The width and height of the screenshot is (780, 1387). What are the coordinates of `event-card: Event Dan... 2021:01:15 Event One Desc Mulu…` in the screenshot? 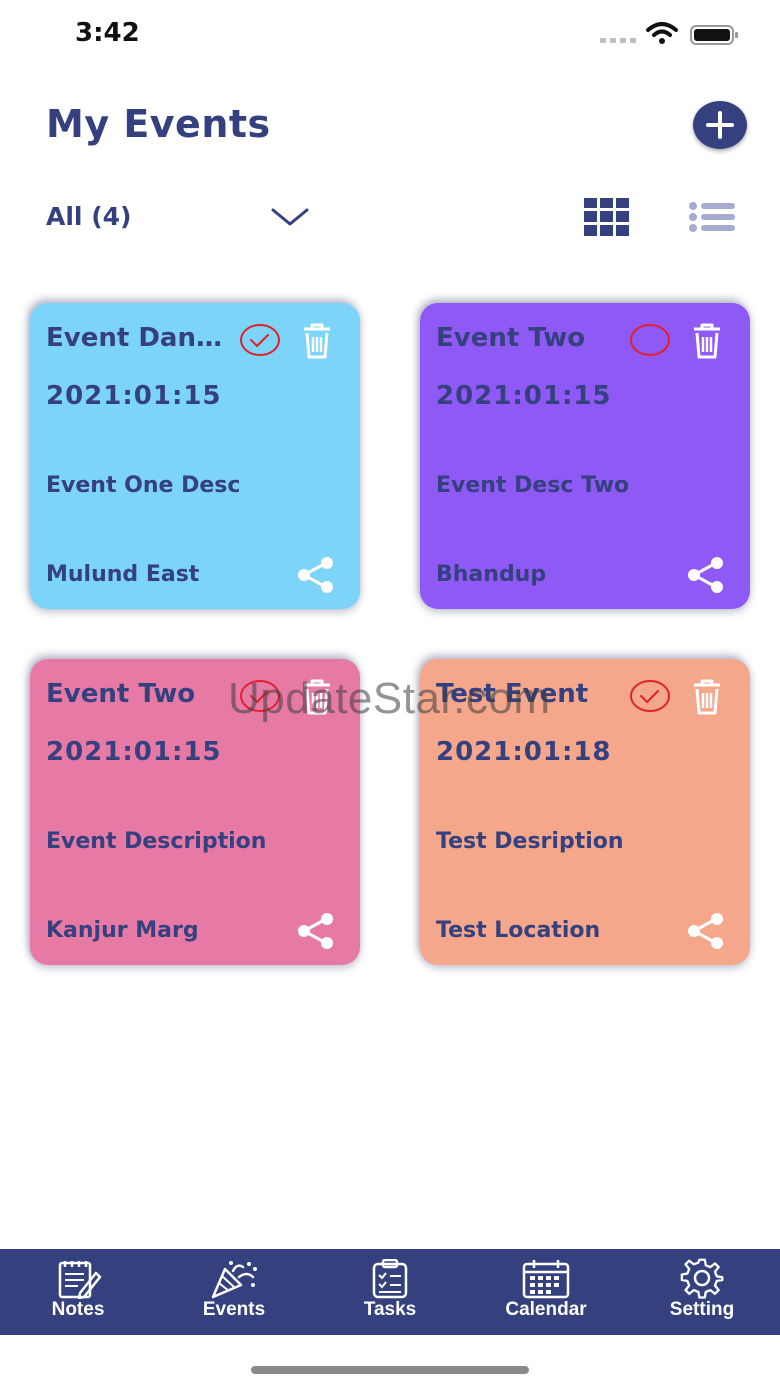 It's located at (195, 456).